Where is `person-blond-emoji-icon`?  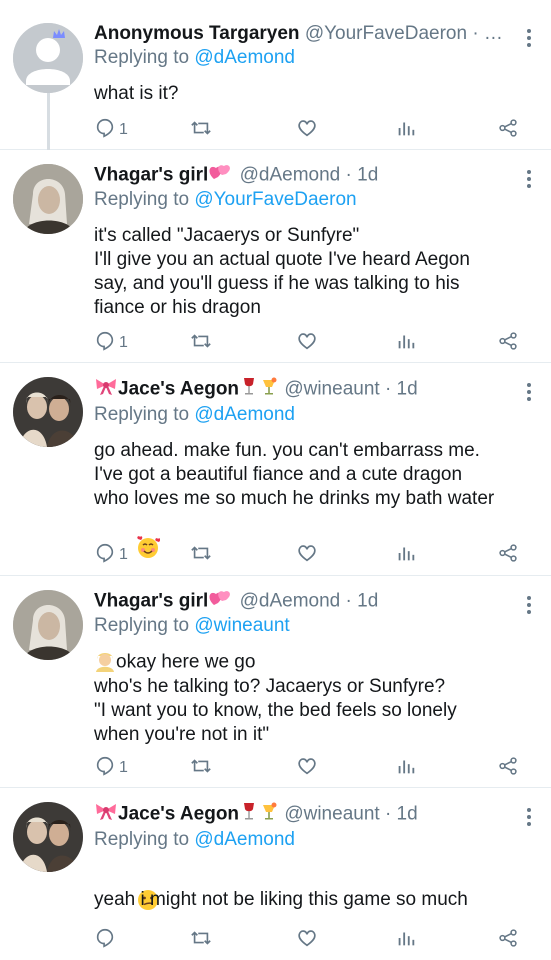
person-blond-emoji-icon is located at coordinates (105, 662).